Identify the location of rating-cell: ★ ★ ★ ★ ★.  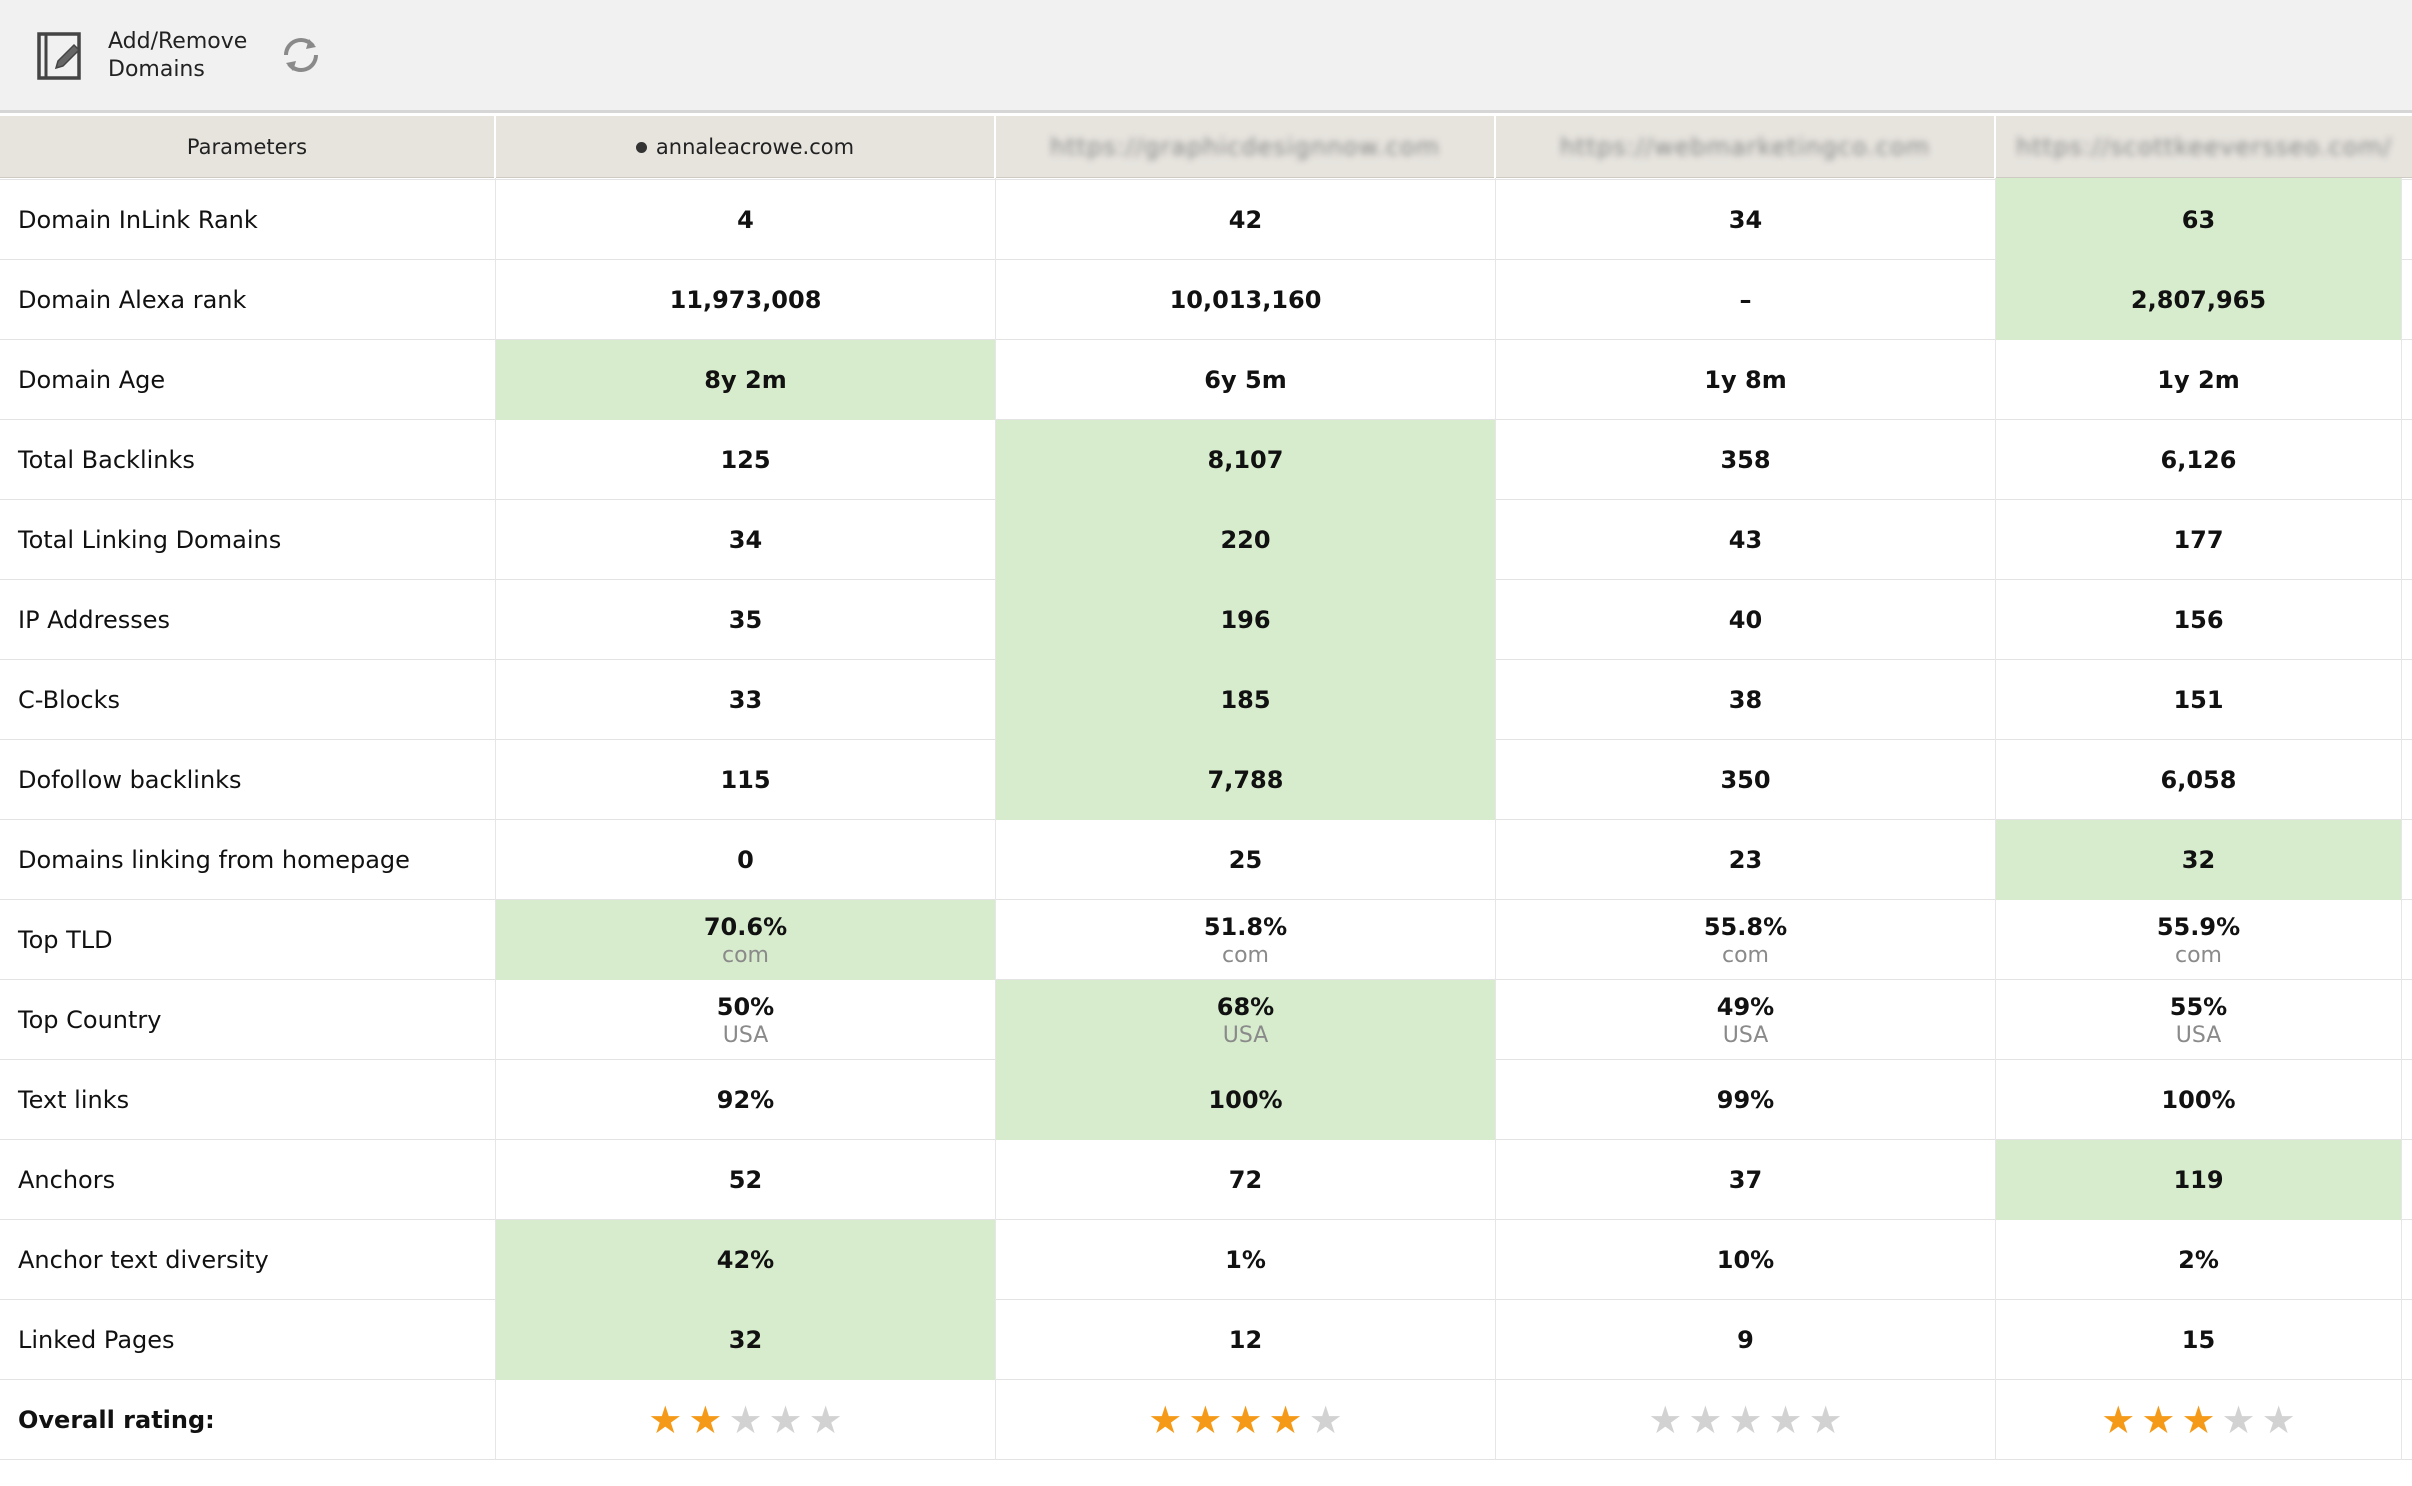
(2199, 1420).